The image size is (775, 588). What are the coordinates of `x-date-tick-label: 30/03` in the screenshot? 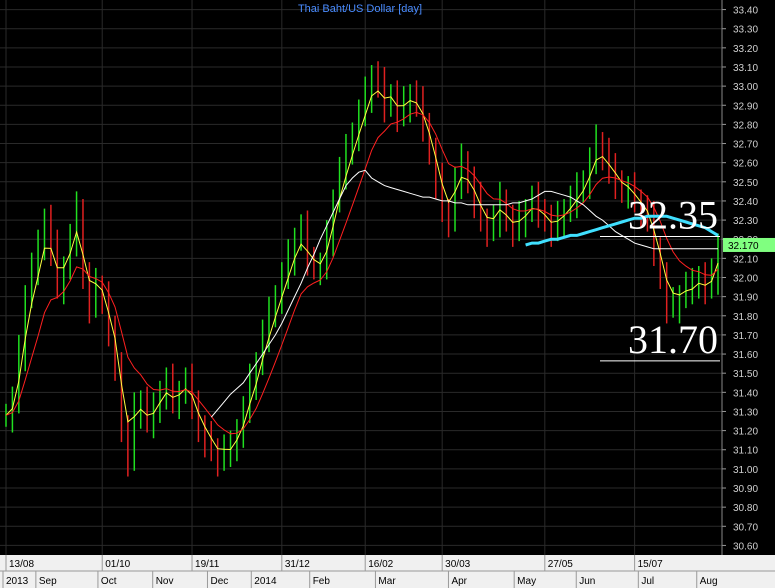 It's located at (457, 564).